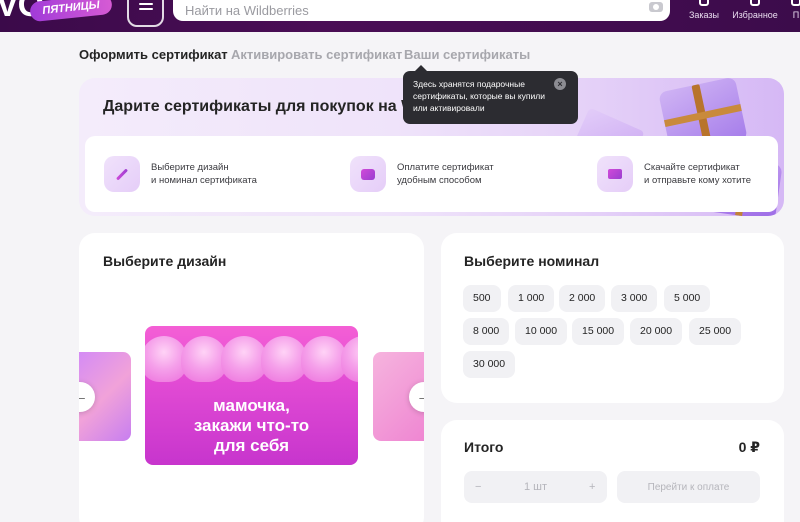 Image resolution: width=800 pixels, height=522 pixels. Describe the element at coordinates (755, 3) in the screenshot. I see `heart-icon` at that location.